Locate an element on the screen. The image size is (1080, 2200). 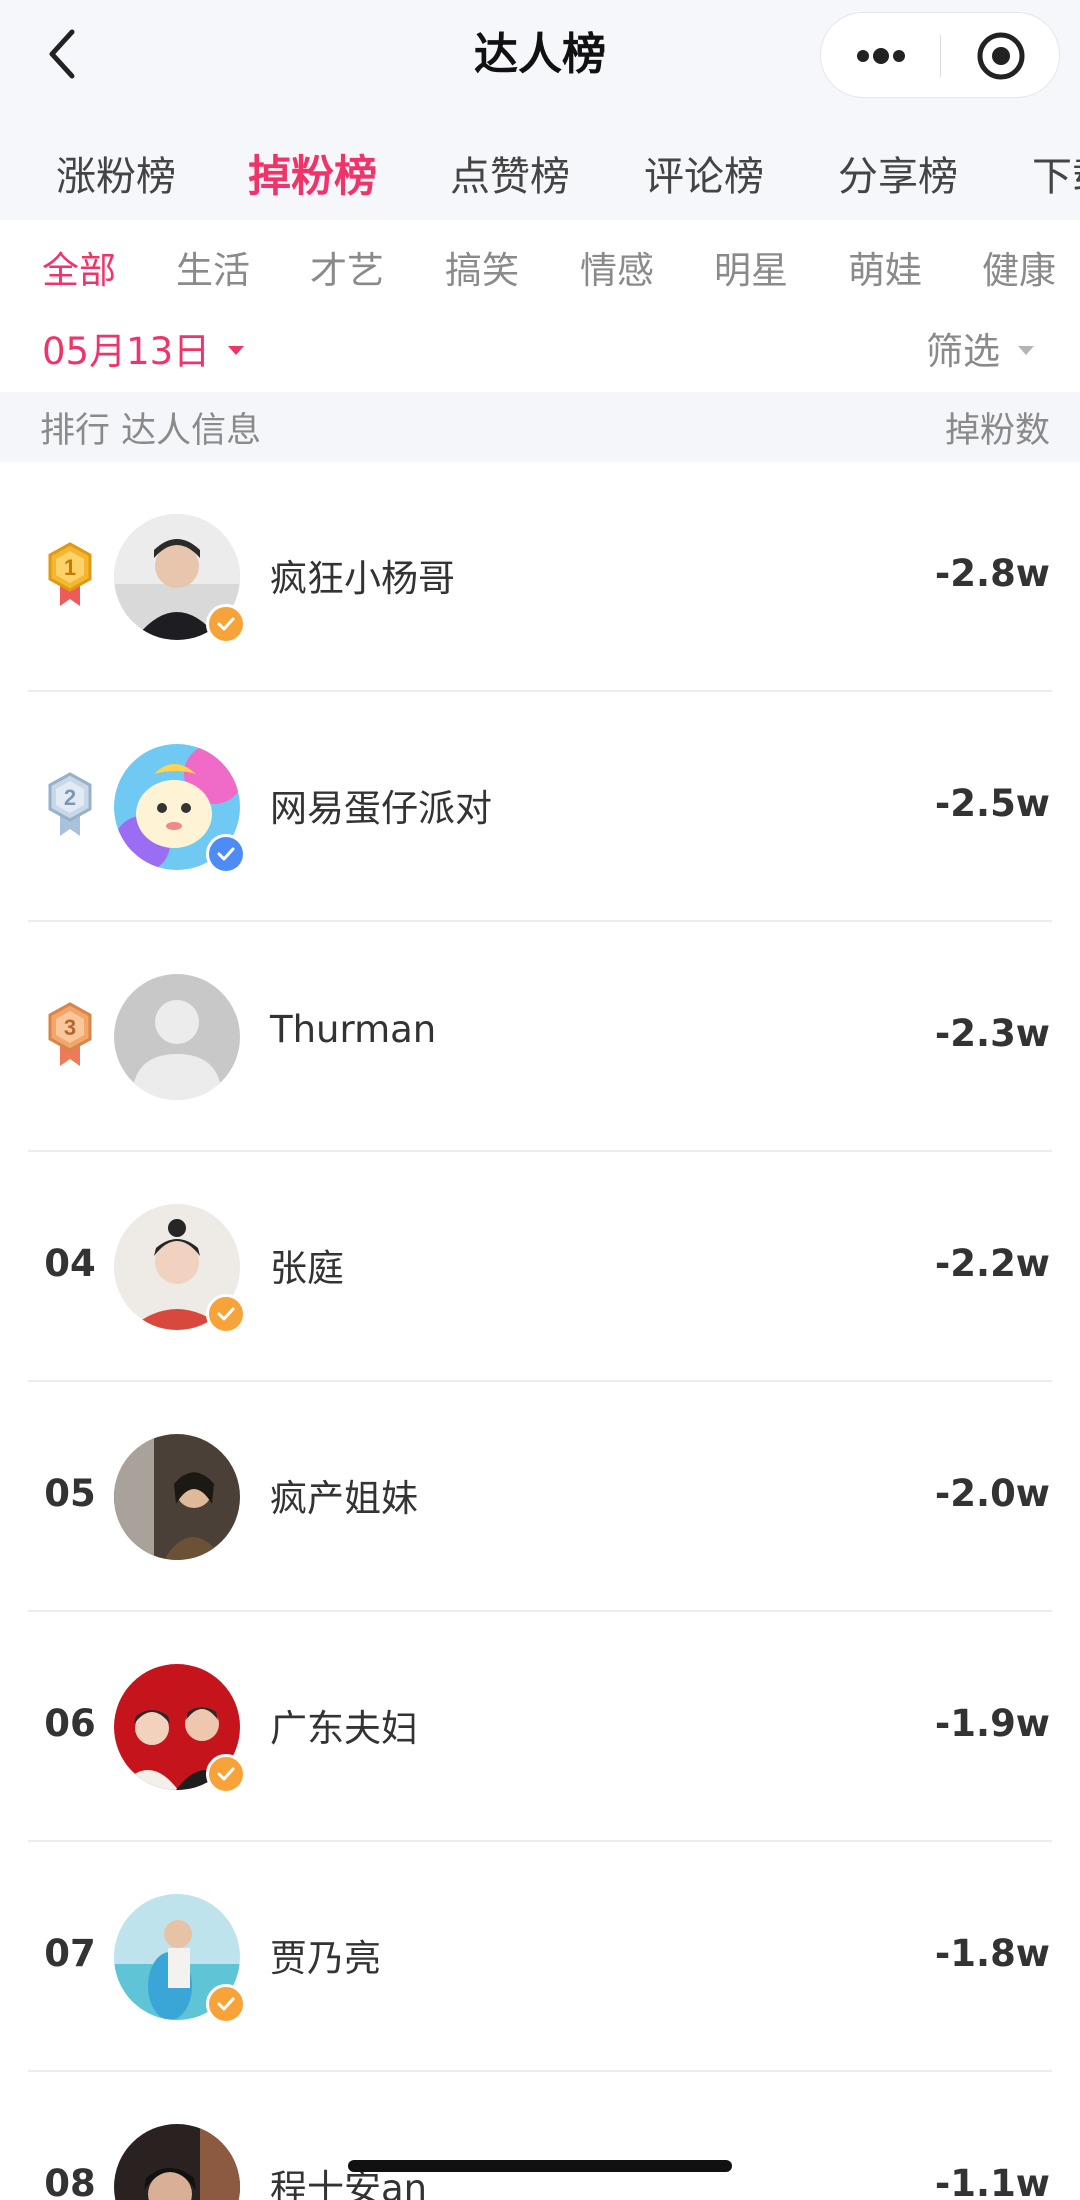
fans-loss-value: -2.2w is located at coordinates (992, 1263).